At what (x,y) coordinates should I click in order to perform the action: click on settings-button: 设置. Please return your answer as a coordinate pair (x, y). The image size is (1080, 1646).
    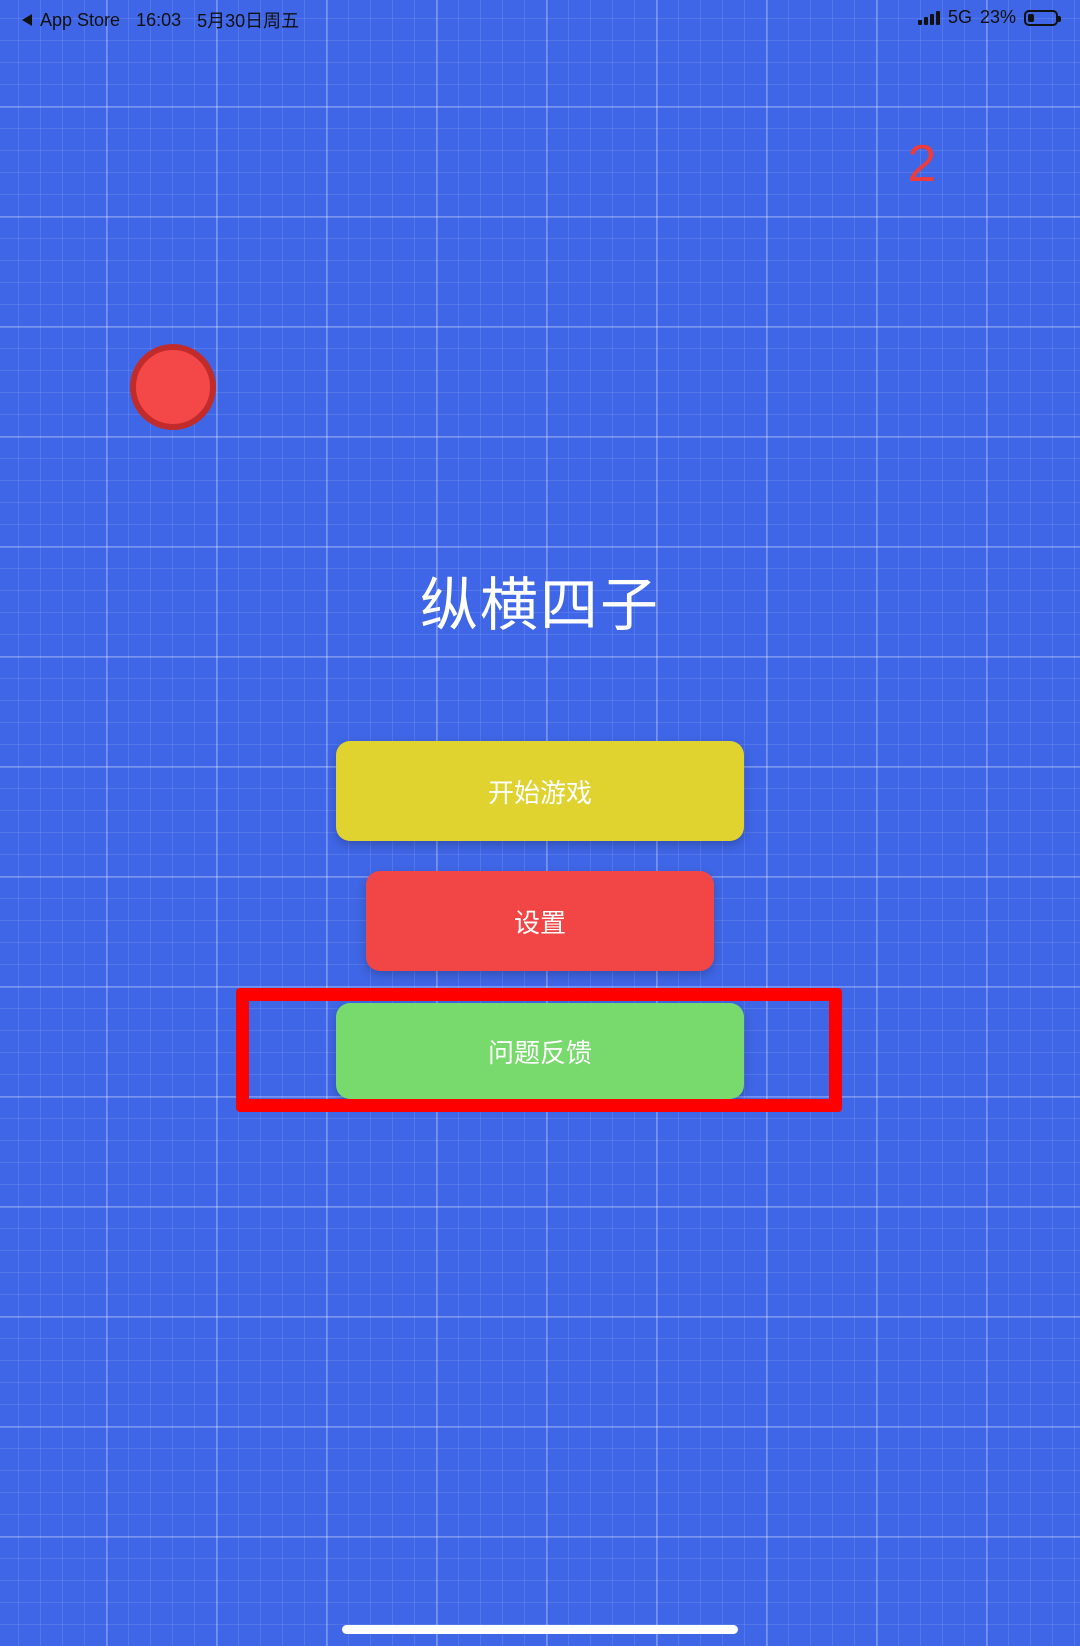
    Looking at the image, I should click on (540, 921).